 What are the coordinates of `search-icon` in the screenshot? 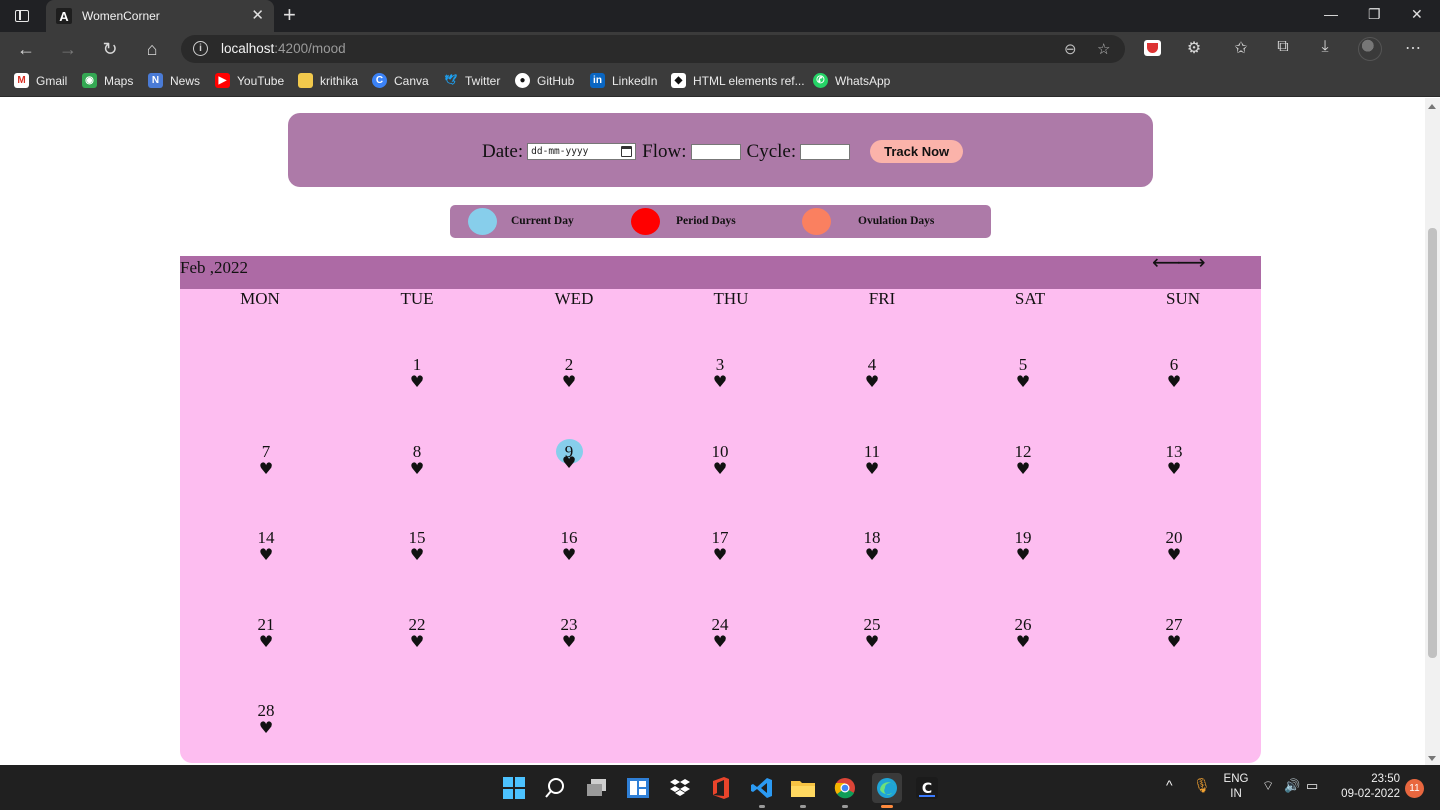 It's located at (555, 788).